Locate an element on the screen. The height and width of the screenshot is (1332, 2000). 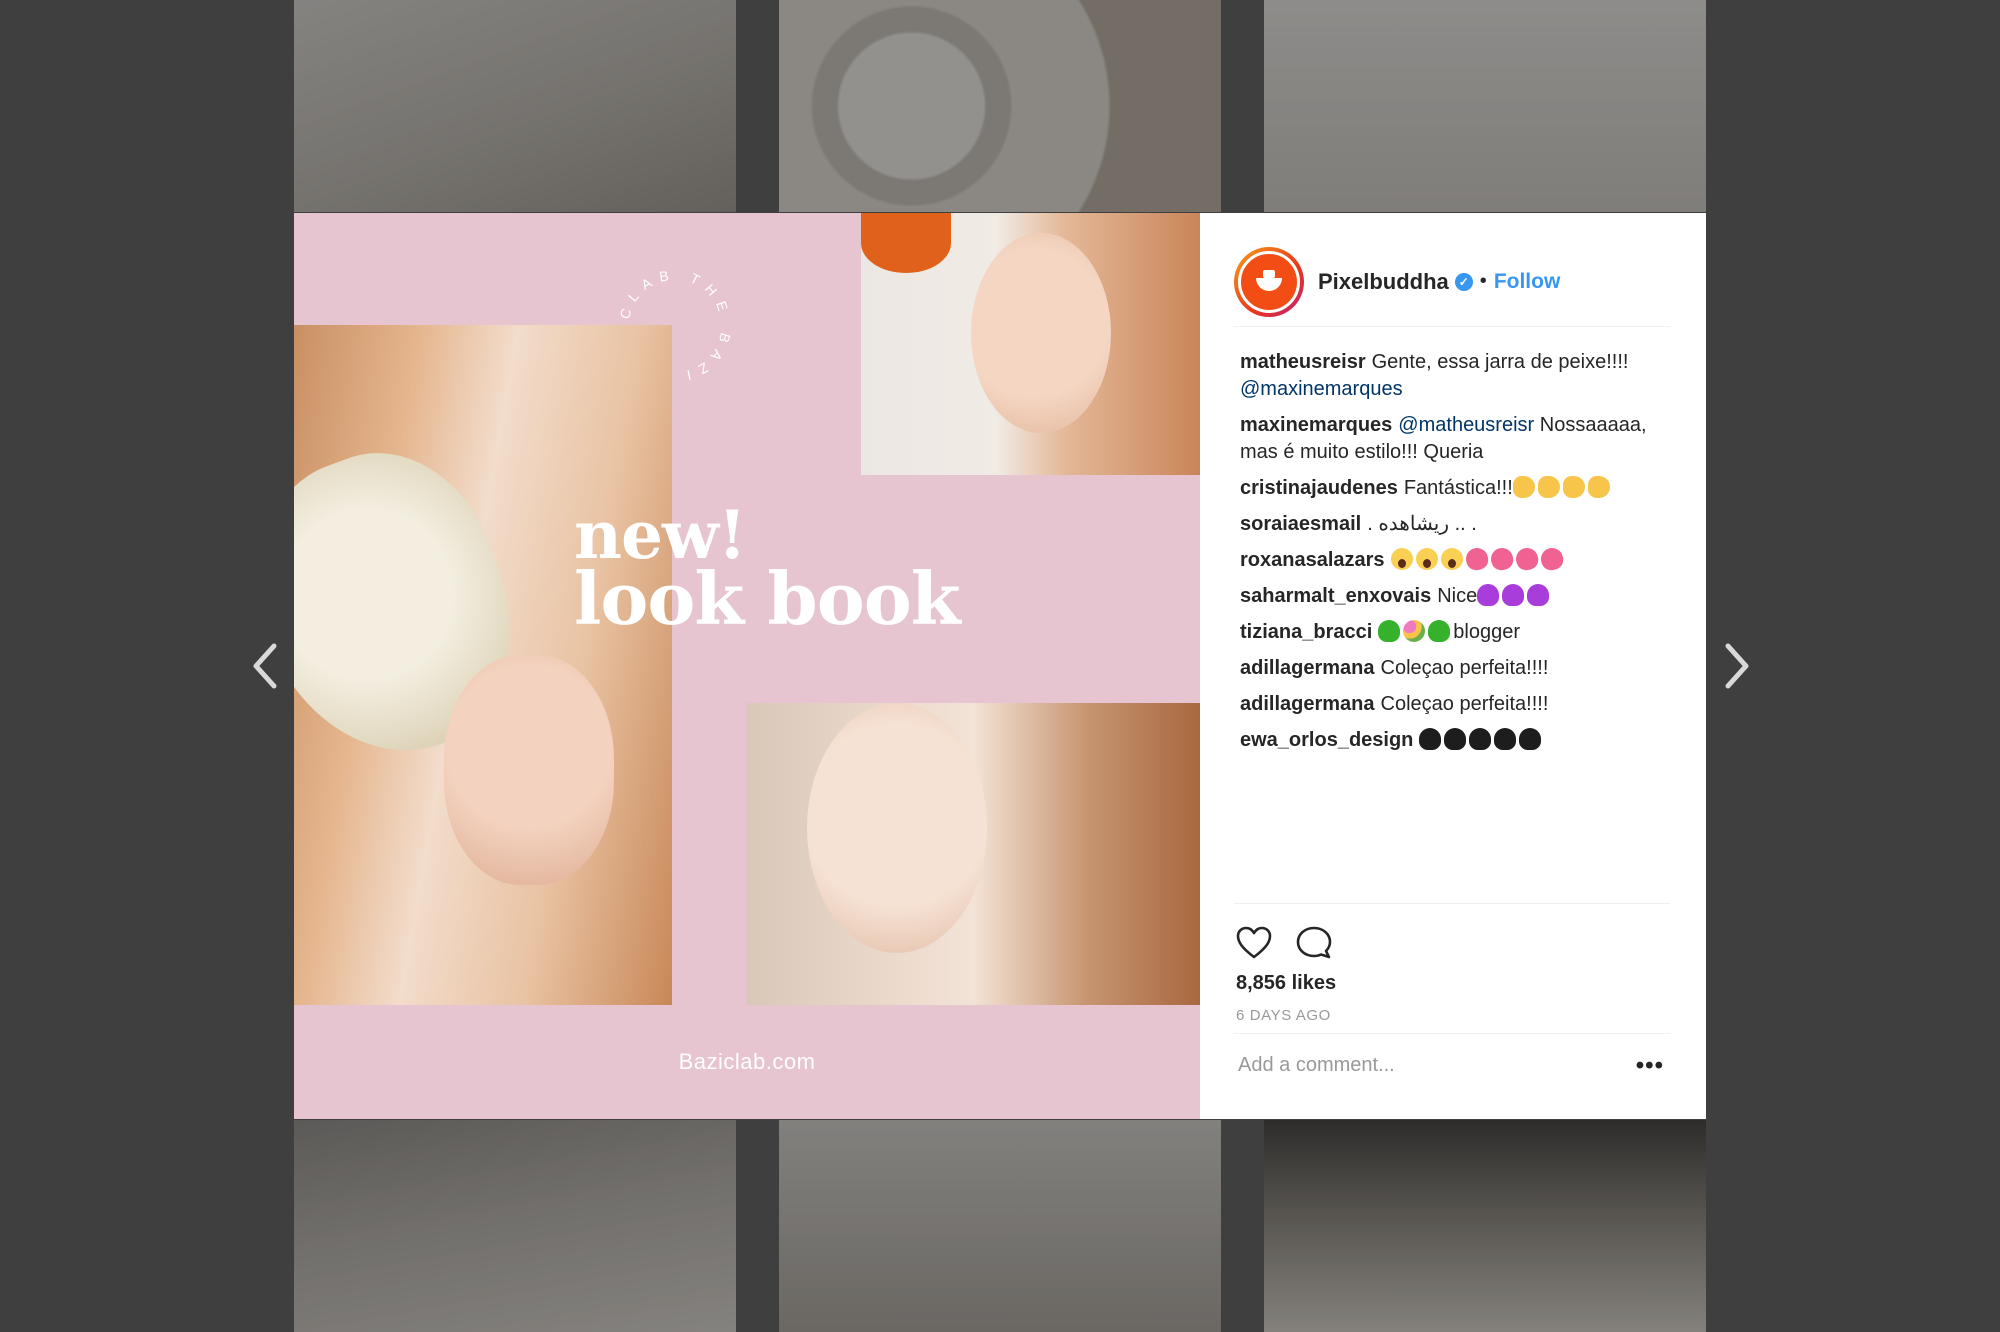
comment-text: . ريشاهده .. . is located at coordinates (1422, 524).